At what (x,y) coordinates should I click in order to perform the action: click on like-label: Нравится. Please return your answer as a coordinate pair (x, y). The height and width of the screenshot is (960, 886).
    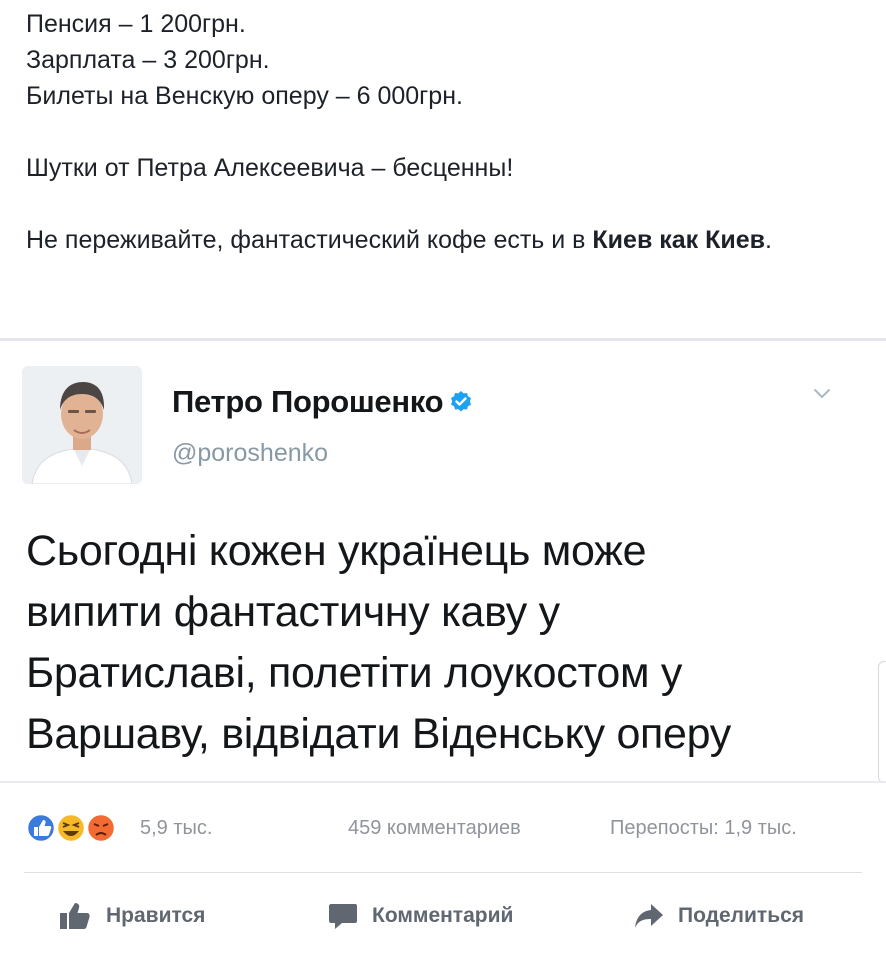
    Looking at the image, I should click on (156, 915).